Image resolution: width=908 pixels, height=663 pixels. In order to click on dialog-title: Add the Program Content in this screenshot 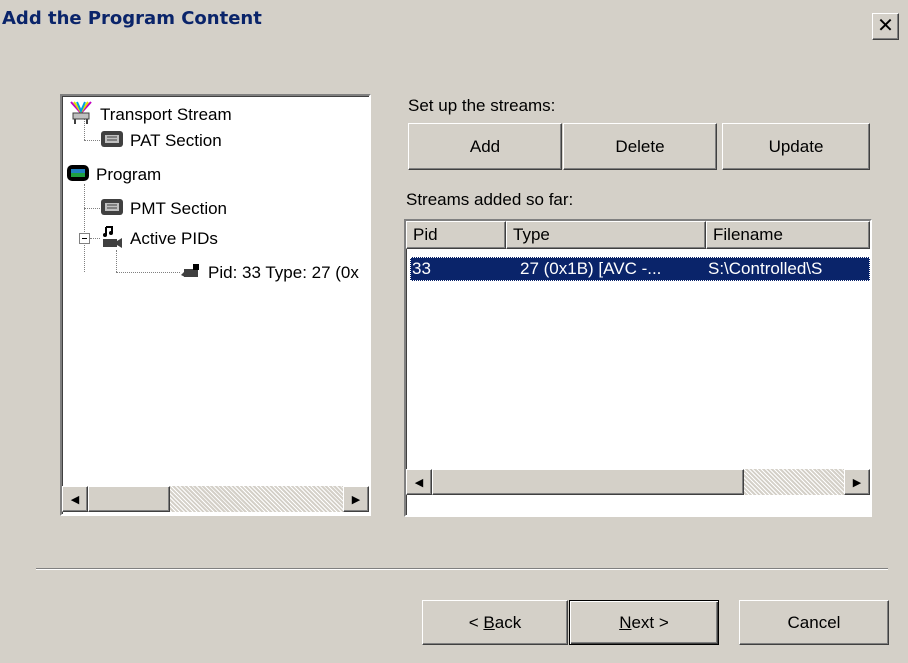, I will do `click(132, 18)`.